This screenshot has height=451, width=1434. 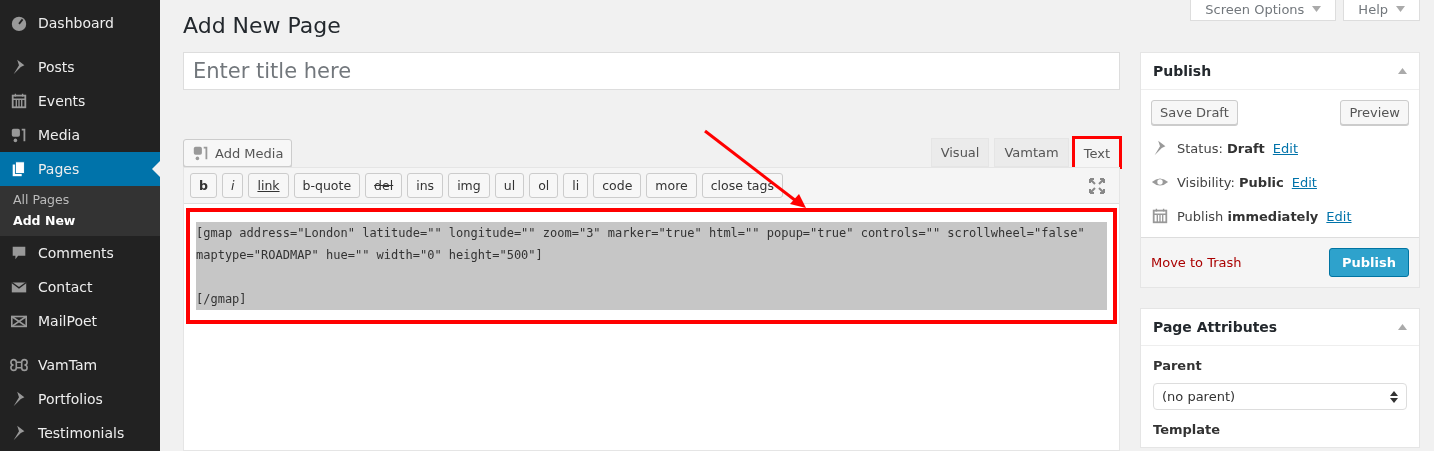 What do you see at coordinates (1182, 71) in the screenshot?
I see `box-title: Publish` at bounding box center [1182, 71].